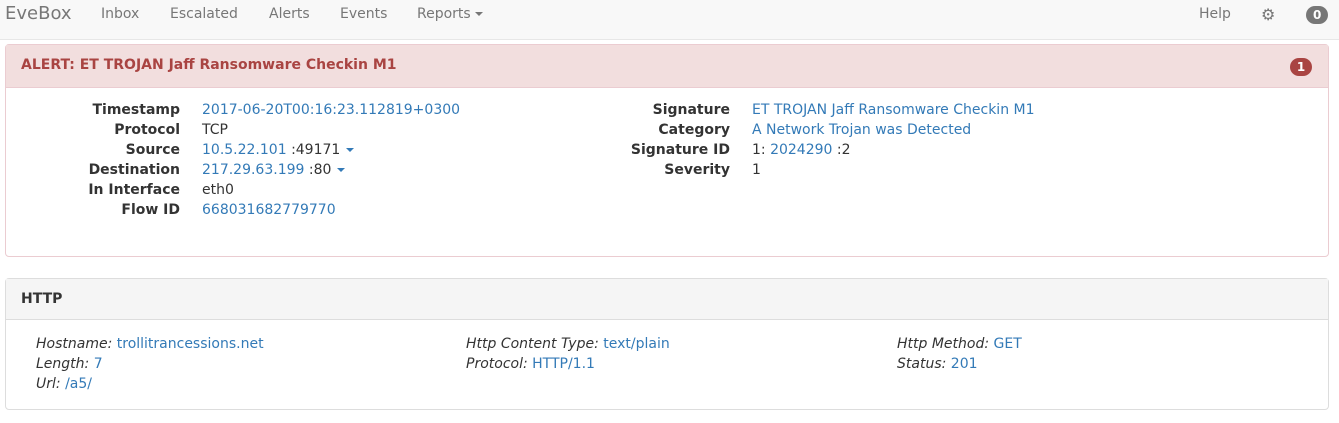 This screenshot has height=423, width=1339. I want to click on status-value: 201, so click(964, 364).